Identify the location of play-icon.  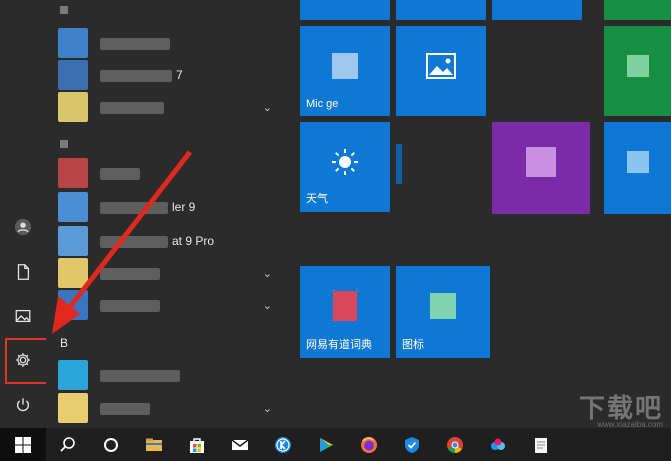
(326, 444).